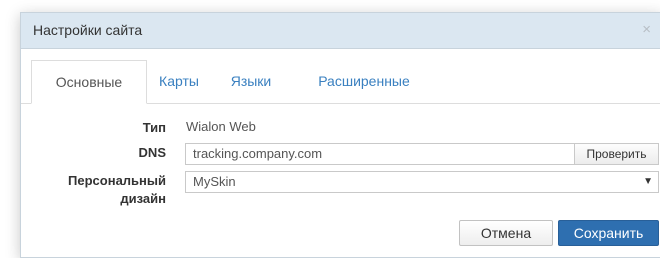  I want to click on dns-label: DNS, so click(152, 152).